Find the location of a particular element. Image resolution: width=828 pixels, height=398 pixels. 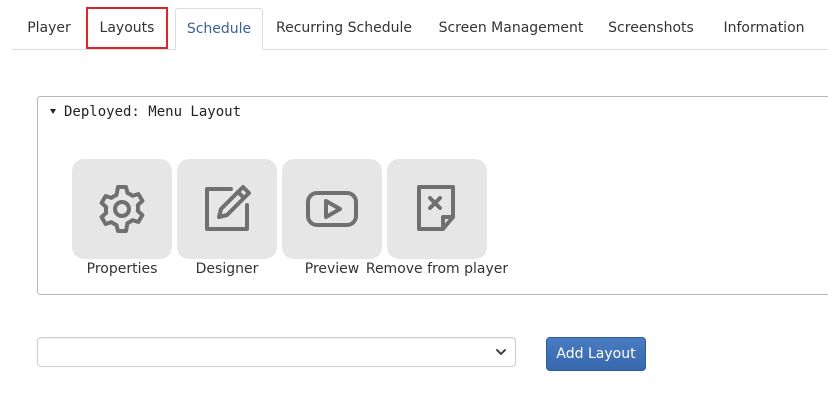

edit-icon is located at coordinates (228, 208).